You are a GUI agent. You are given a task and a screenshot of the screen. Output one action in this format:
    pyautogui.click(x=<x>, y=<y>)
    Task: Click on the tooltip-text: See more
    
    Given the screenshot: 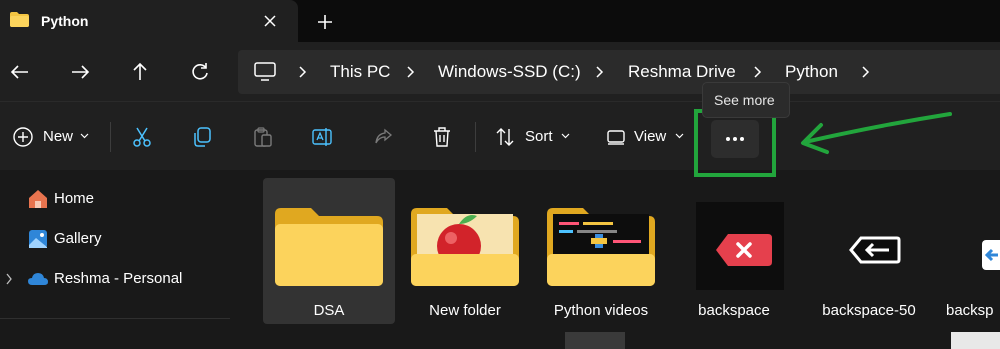 What is the action you would take?
    pyautogui.click(x=744, y=100)
    